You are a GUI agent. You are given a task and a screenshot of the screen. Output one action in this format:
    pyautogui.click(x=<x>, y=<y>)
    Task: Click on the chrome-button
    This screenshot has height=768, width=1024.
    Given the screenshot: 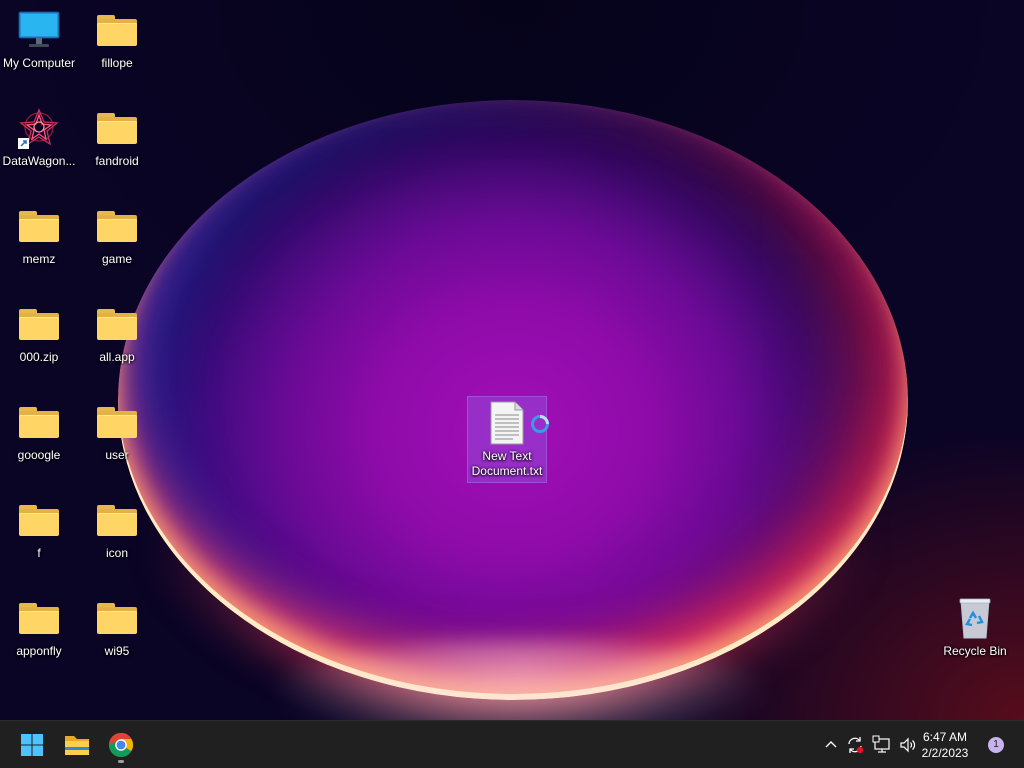 What is the action you would take?
    pyautogui.click(x=121, y=745)
    